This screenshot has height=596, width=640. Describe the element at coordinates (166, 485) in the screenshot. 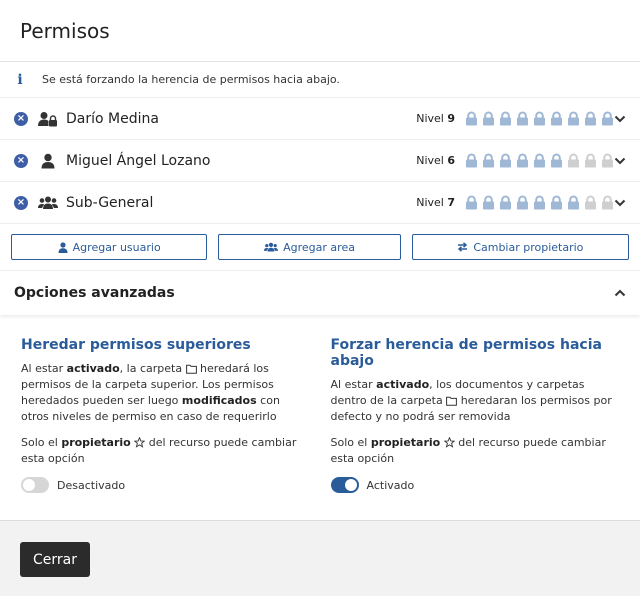

I see `inherit-toggle-row: Desactivado` at that location.